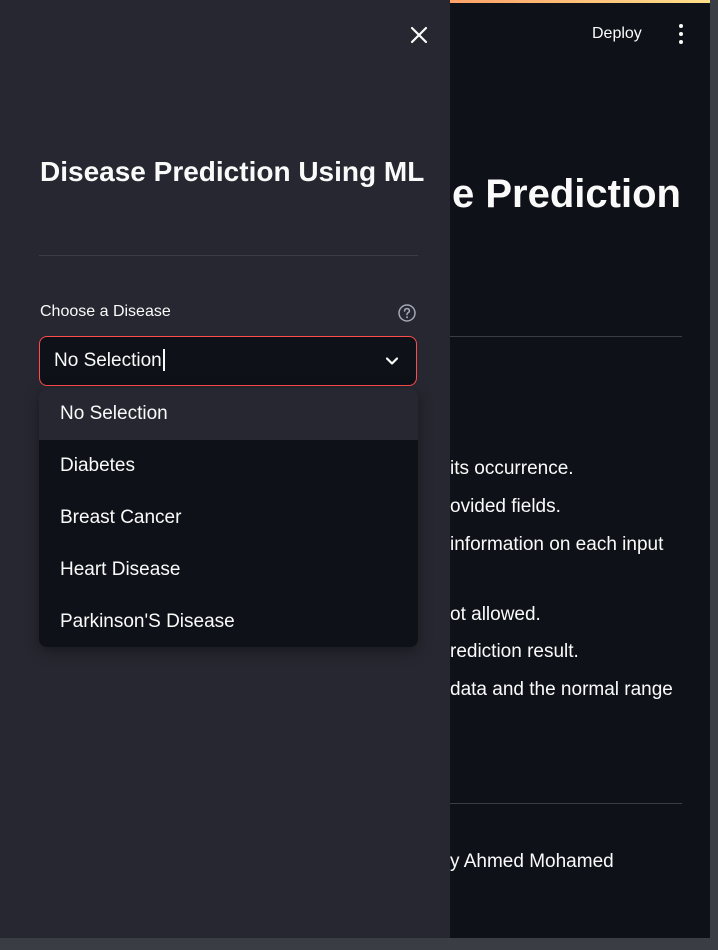 The width and height of the screenshot is (718, 950). Describe the element at coordinates (512, 468) in the screenshot. I see `instruction-line: its occurrence.` at that location.